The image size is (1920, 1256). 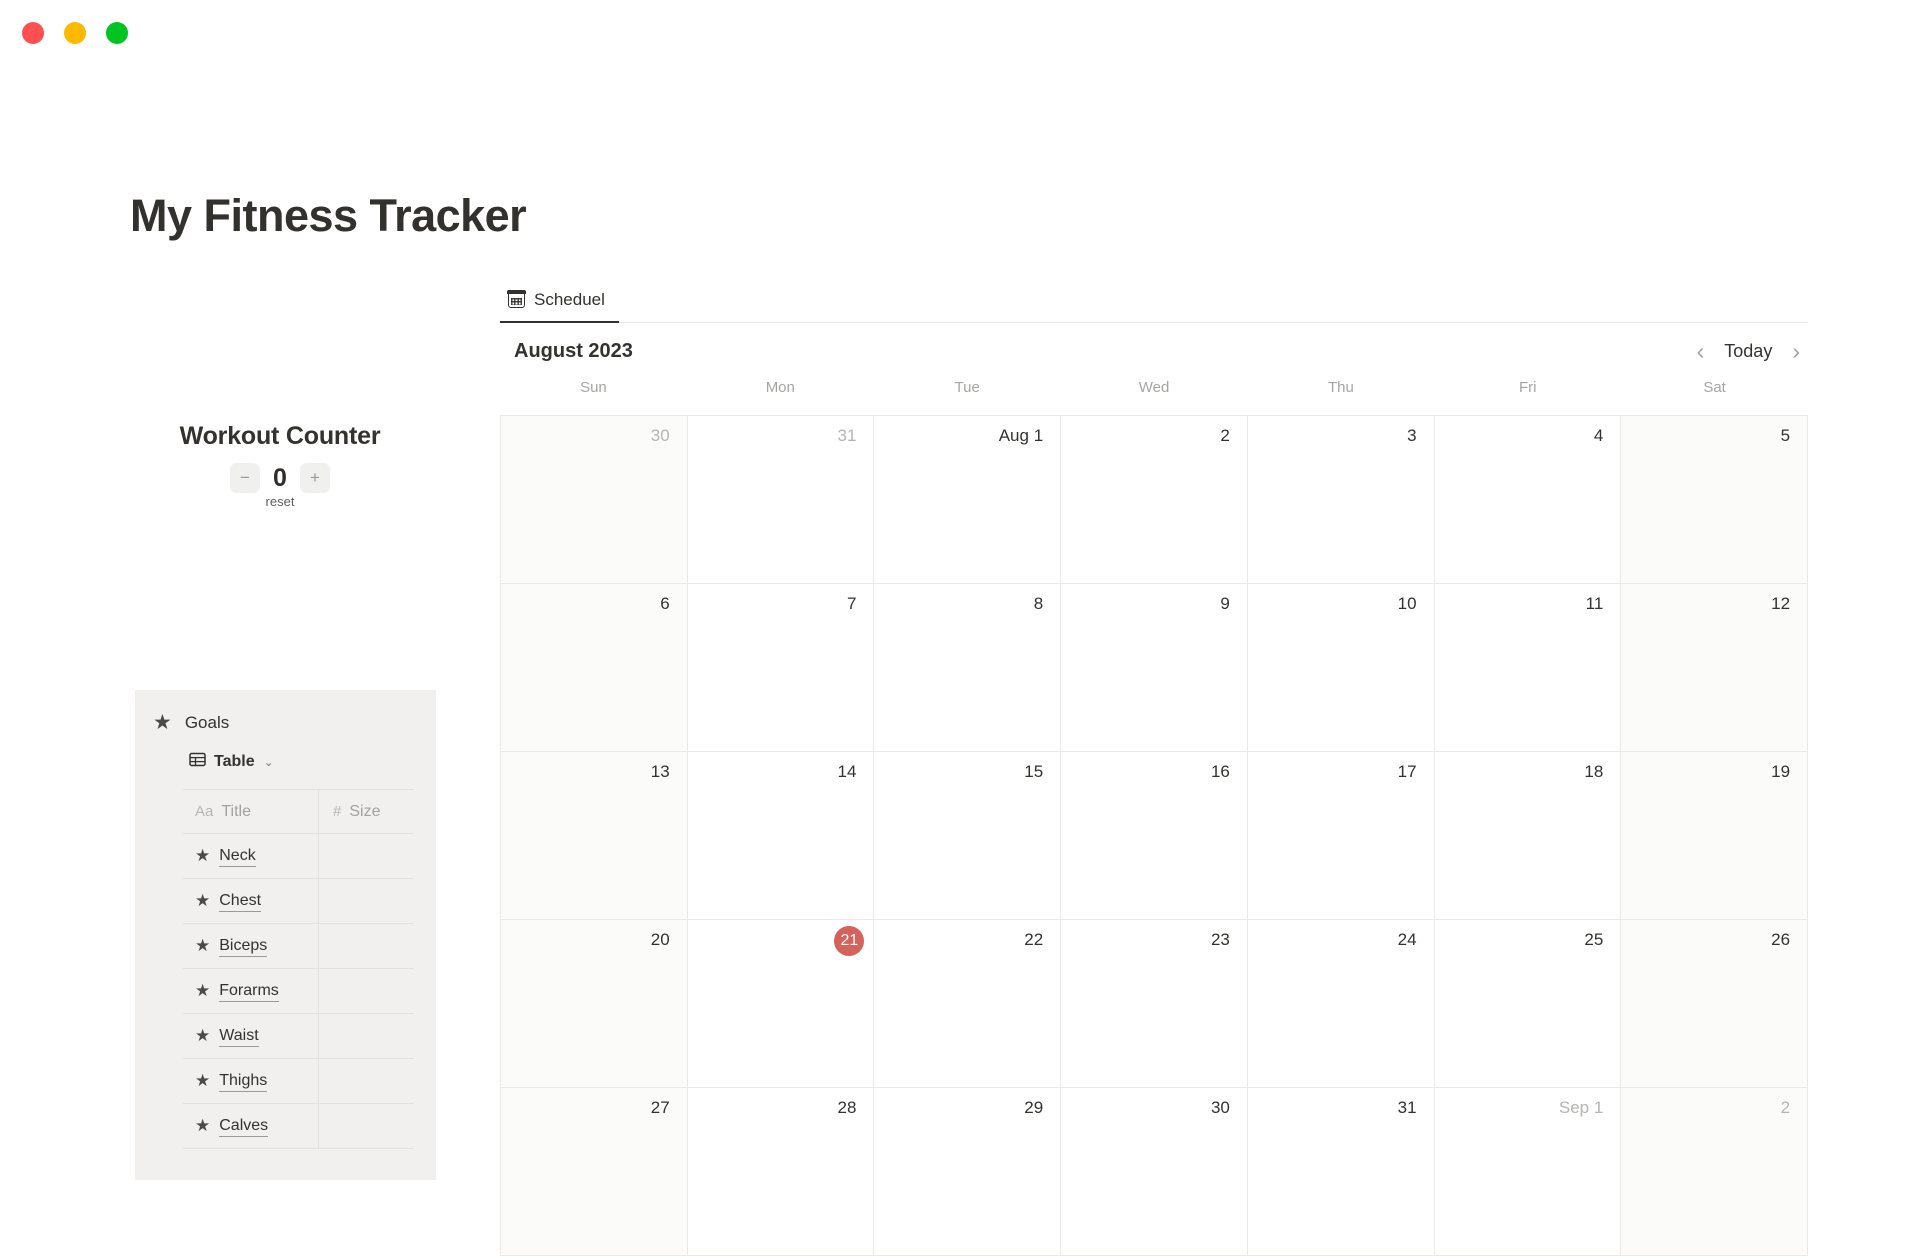 I want to click on calendar-day-cell: Aug 1, so click(x=968, y=500).